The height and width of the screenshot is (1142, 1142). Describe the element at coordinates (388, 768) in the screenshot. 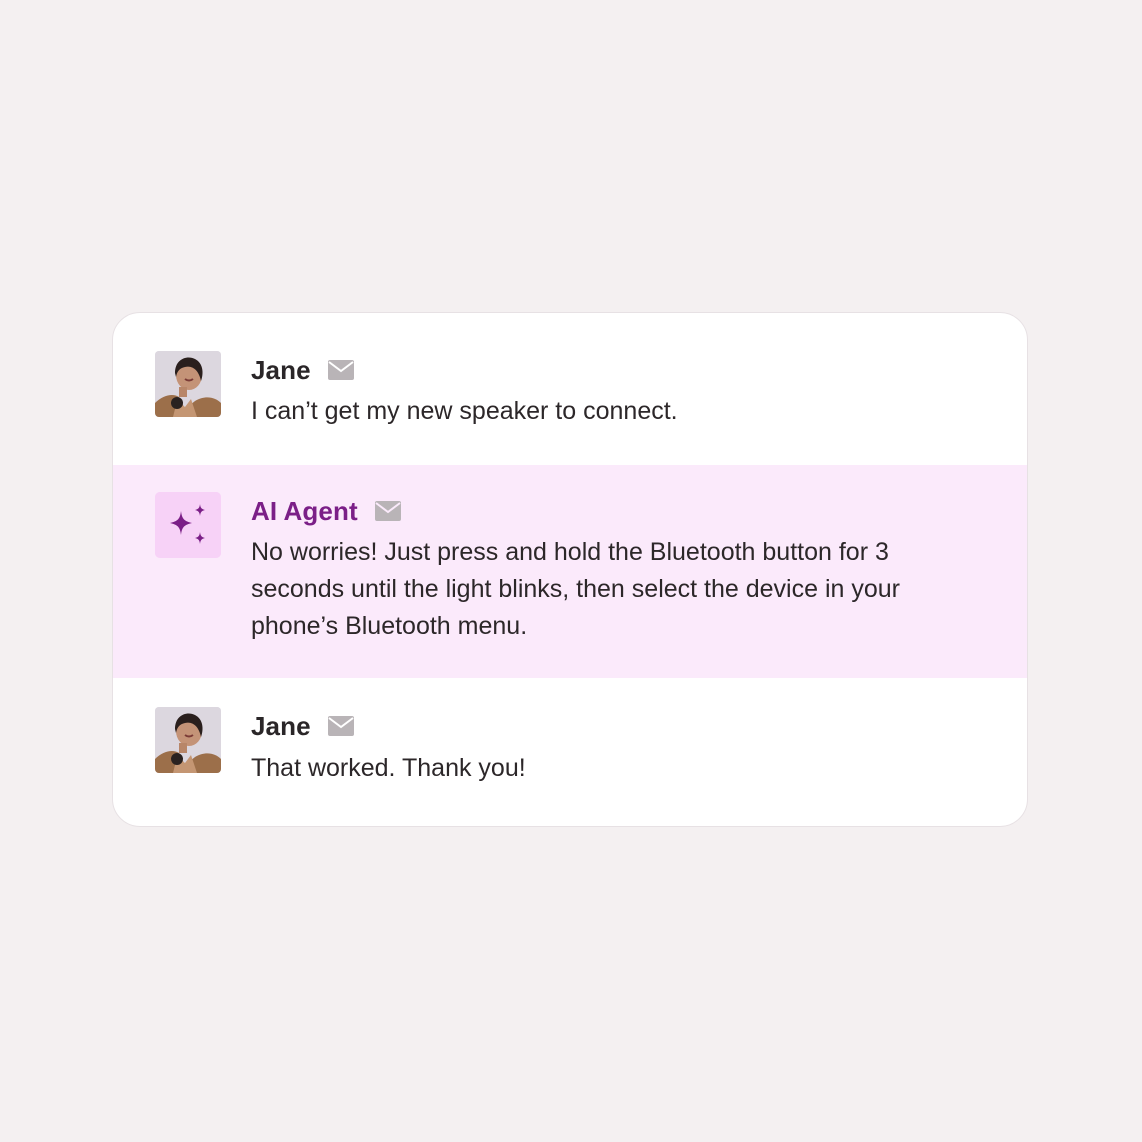

I see `message-text: That worked. Thank you!` at that location.